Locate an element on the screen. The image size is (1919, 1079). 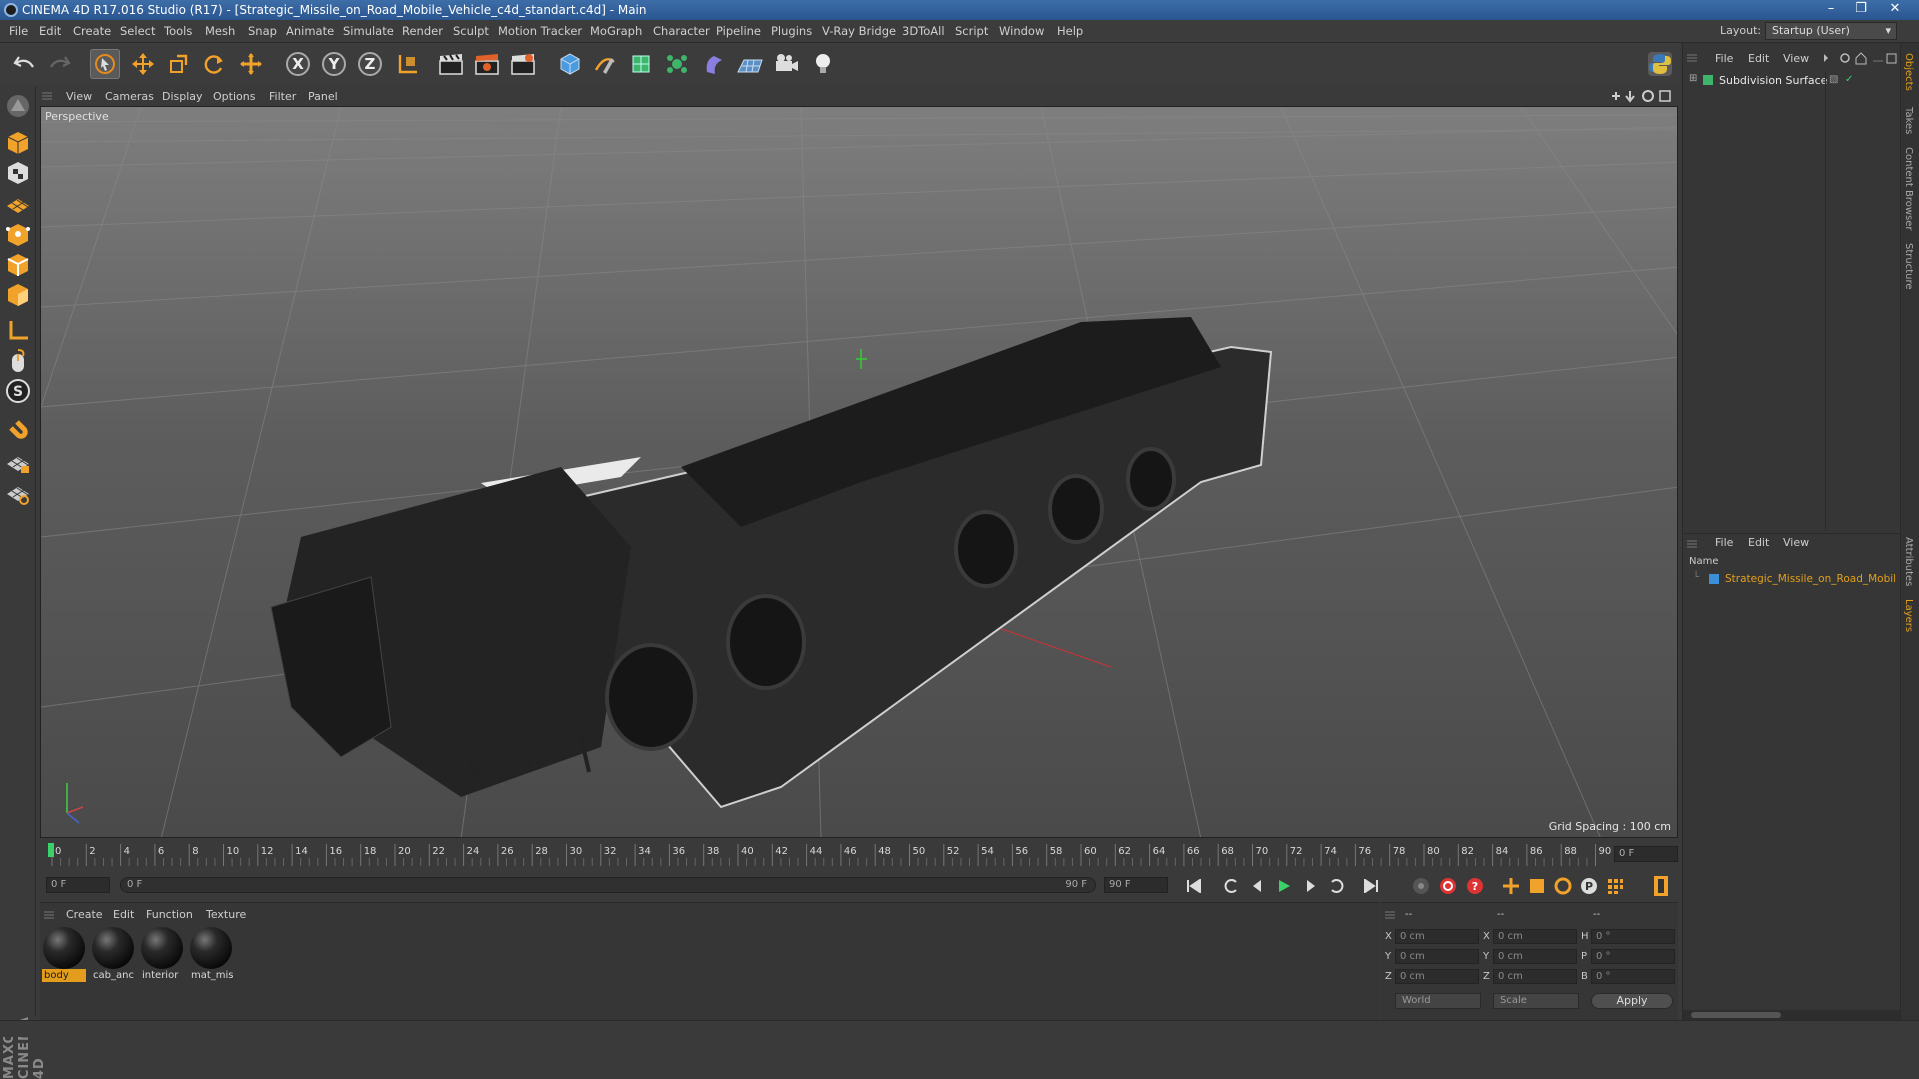
layers-menu-view: View is located at coordinates (1796, 542).